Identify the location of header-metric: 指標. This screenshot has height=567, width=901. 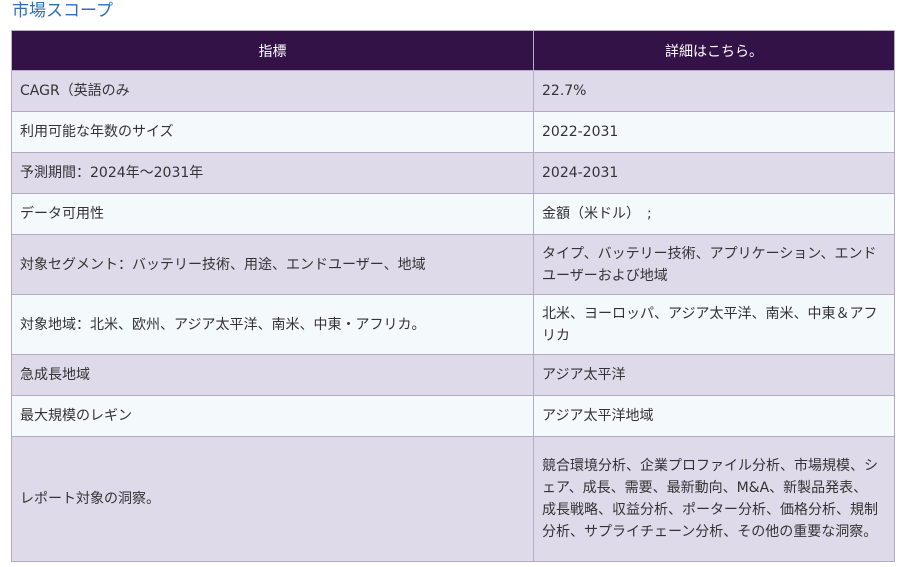
(272, 50).